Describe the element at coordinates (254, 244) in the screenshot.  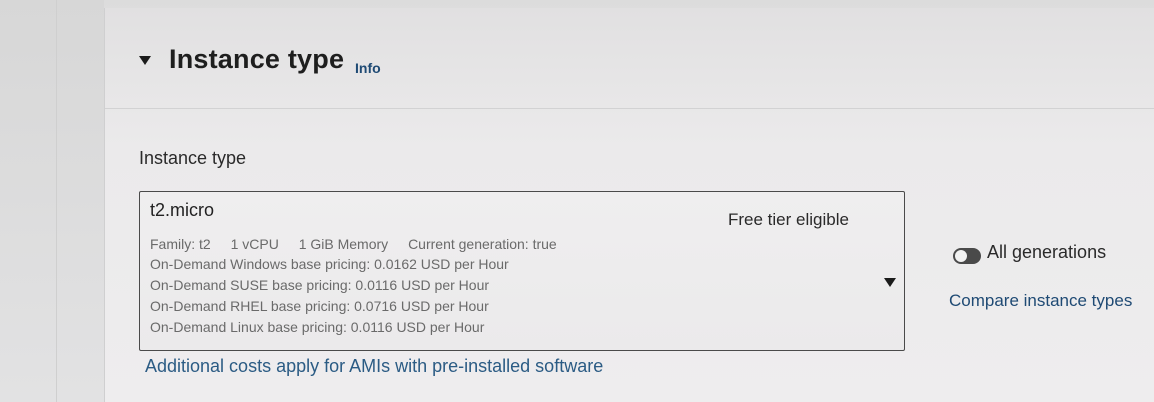
I see `instance-vcpu: 1 vCPU` at that location.